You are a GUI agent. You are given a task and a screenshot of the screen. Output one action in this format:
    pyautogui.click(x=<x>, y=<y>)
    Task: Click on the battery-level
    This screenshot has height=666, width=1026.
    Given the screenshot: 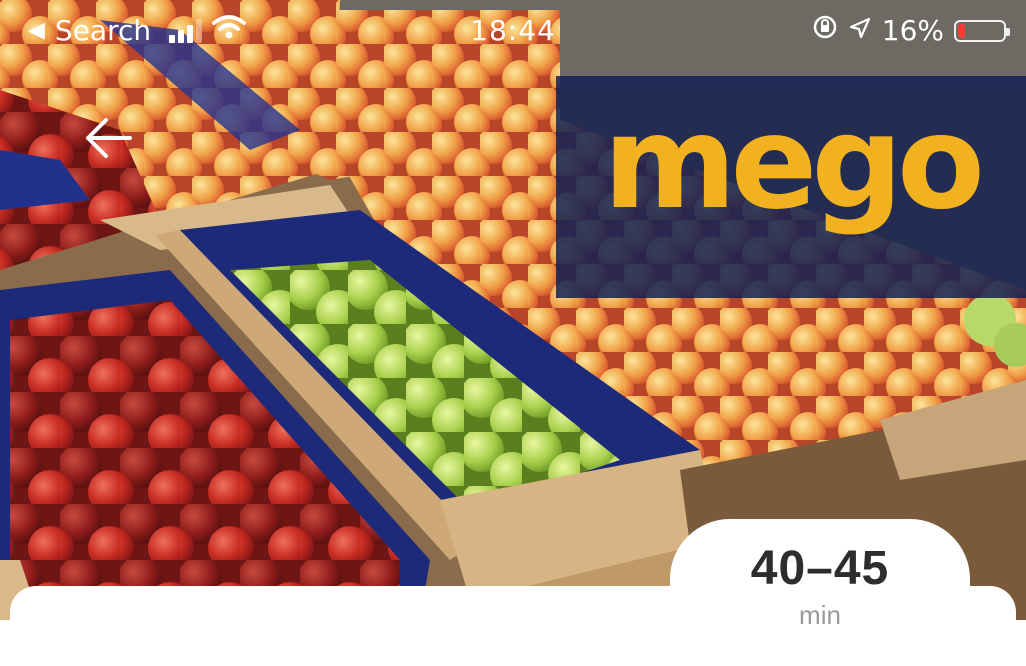 What is the action you would take?
    pyautogui.click(x=961, y=30)
    